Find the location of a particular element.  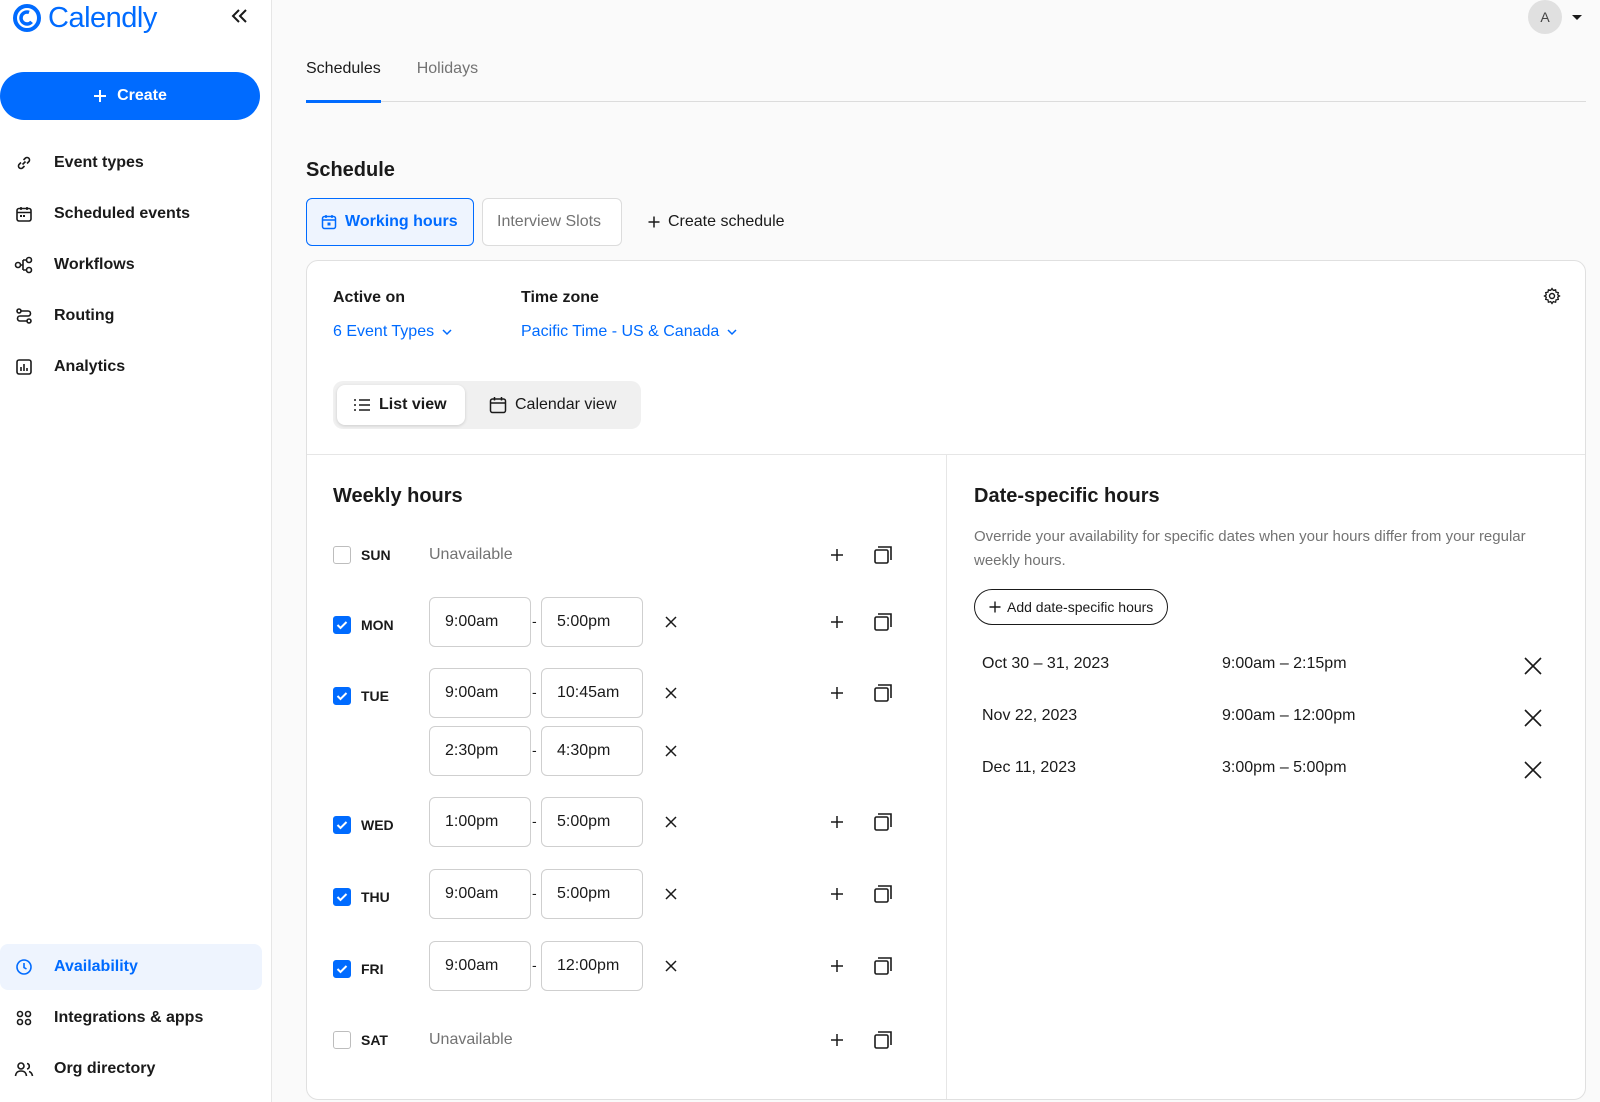

sidebar-item-workflows: Workflows is located at coordinates (131, 265).